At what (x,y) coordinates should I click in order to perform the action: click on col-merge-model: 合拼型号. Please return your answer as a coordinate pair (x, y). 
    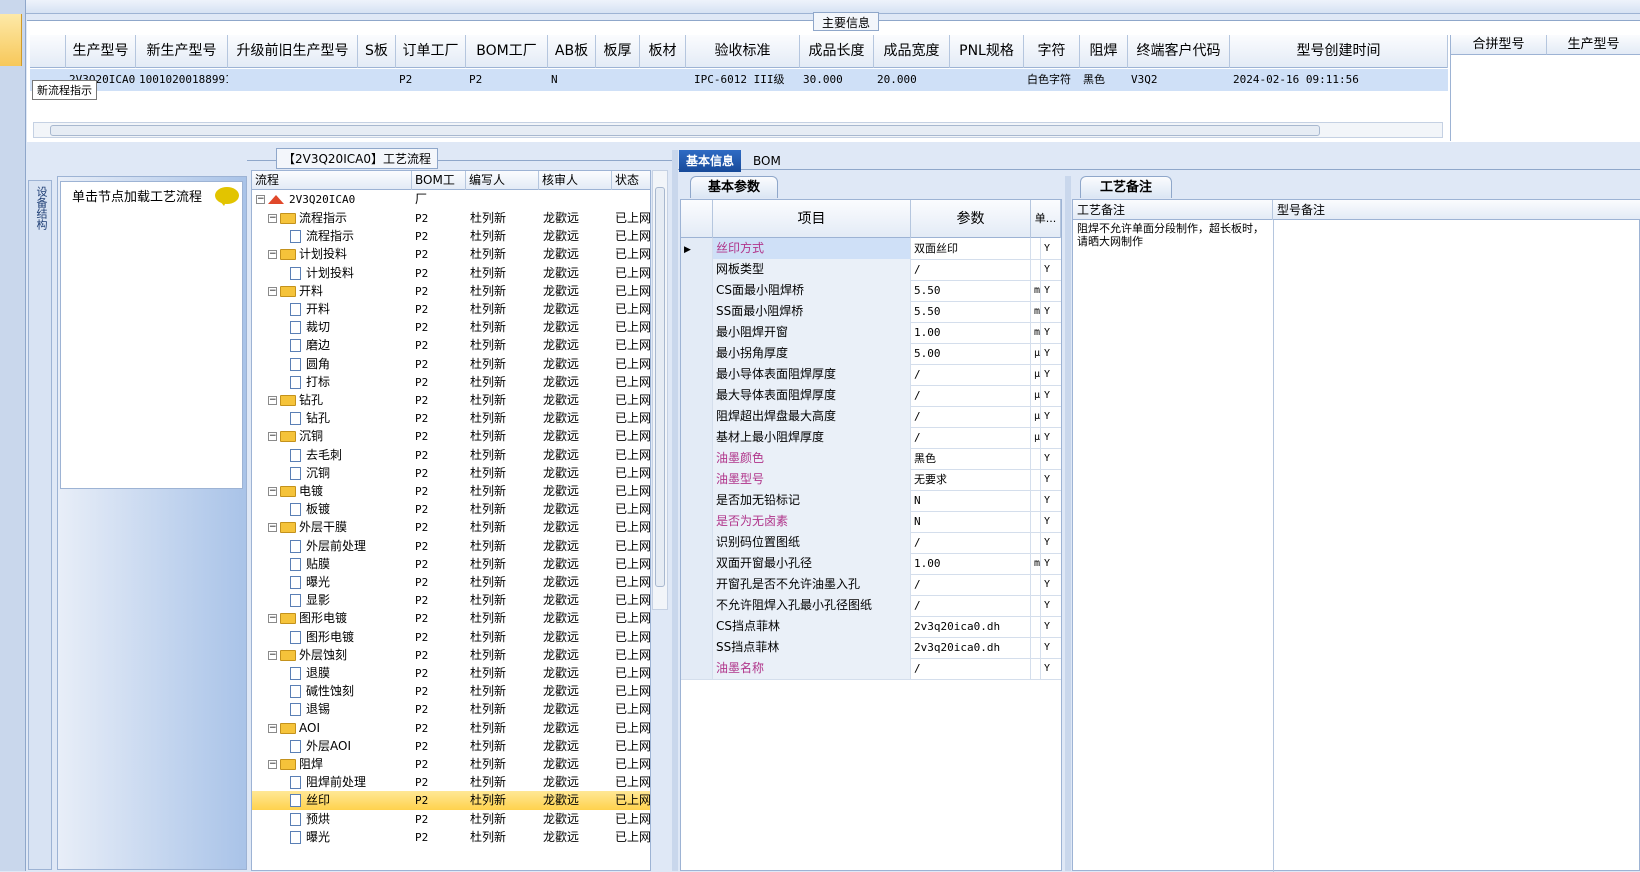
    Looking at the image, I should click on (1499, 45).